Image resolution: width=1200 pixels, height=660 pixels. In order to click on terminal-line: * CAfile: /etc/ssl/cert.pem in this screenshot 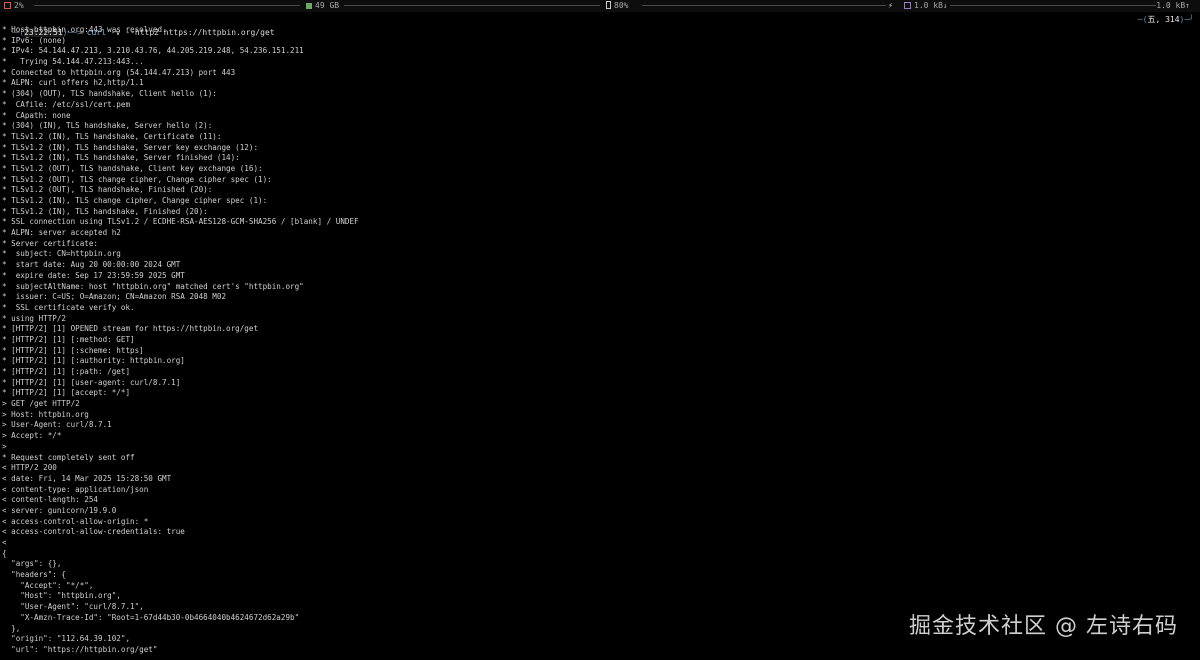, I will do `click(66, 104)`.